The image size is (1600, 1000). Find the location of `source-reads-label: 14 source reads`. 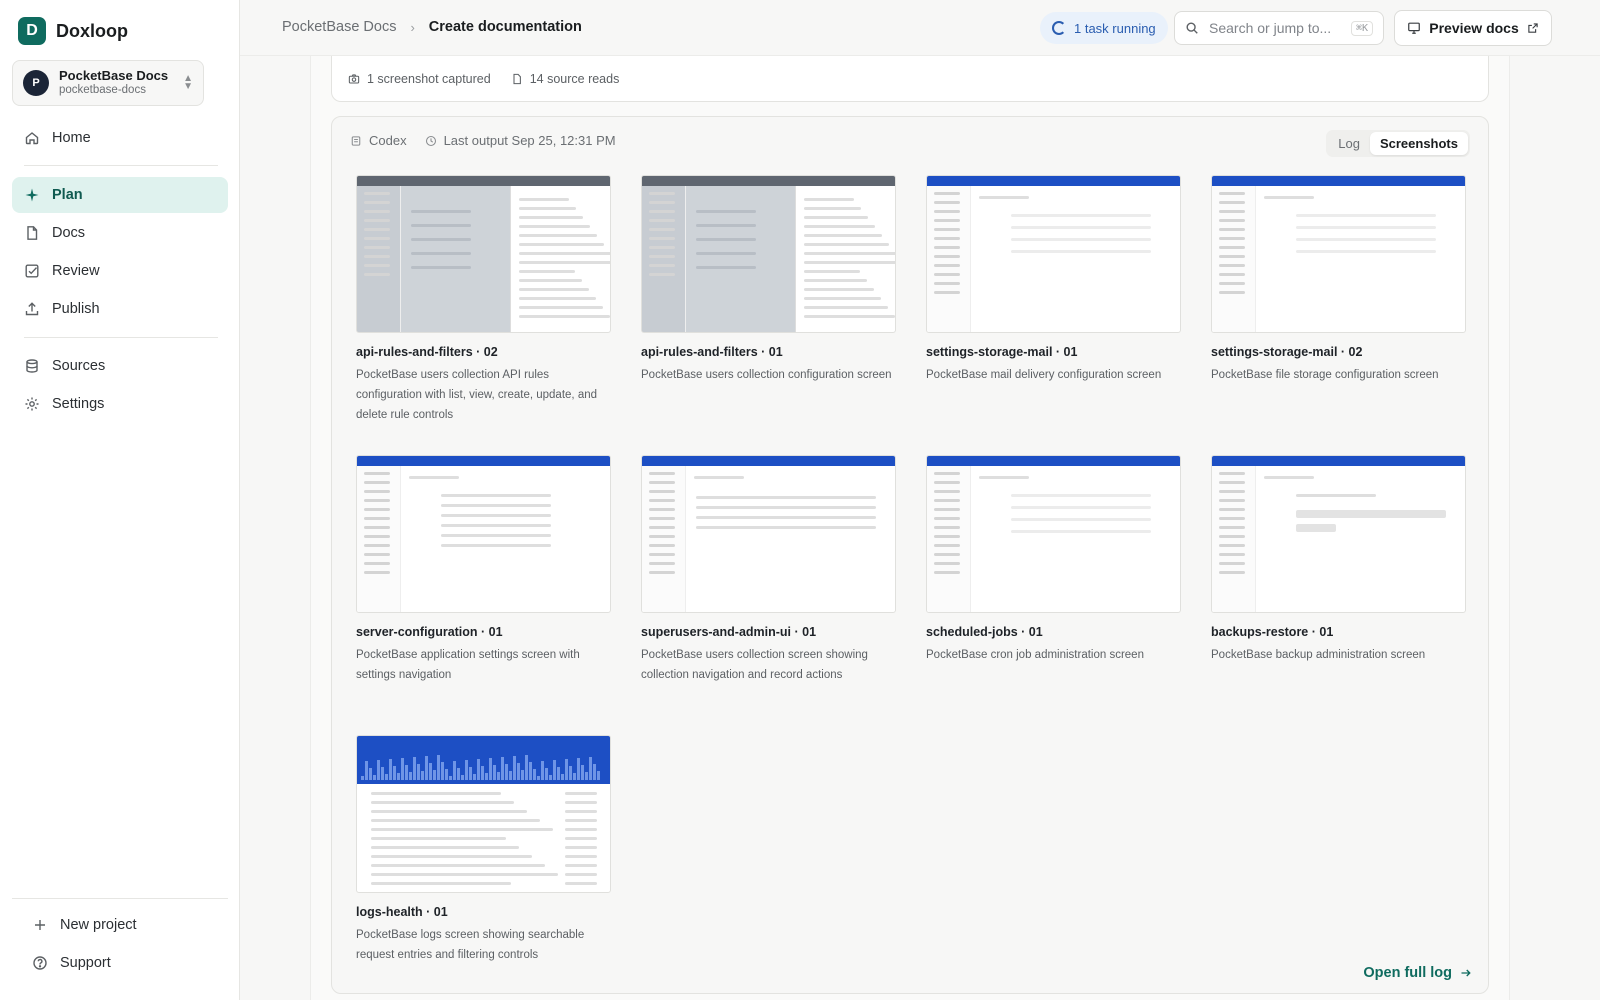

source-reads-label: 14 source reads is located at coordinates (574, 78).